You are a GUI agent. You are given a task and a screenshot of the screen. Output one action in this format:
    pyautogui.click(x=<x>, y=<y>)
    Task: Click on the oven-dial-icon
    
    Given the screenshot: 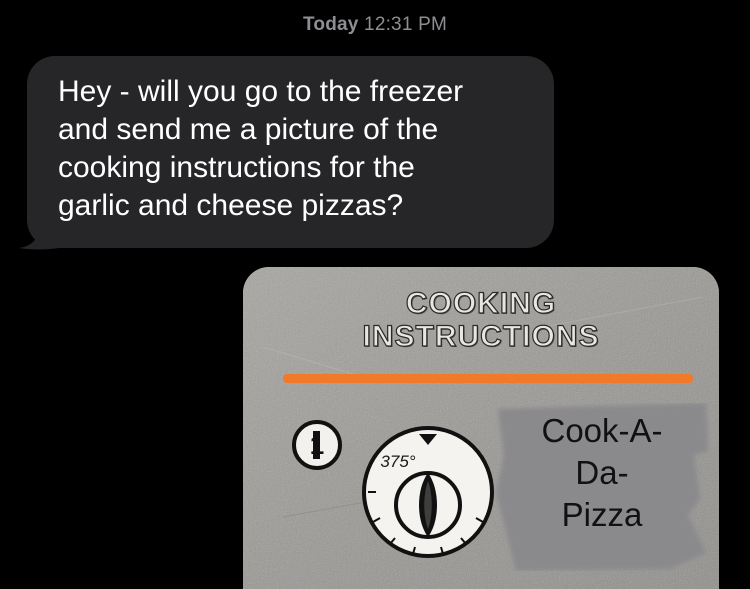 What is the action you would take?
    pyautogui.click(x=428, y=492)
    